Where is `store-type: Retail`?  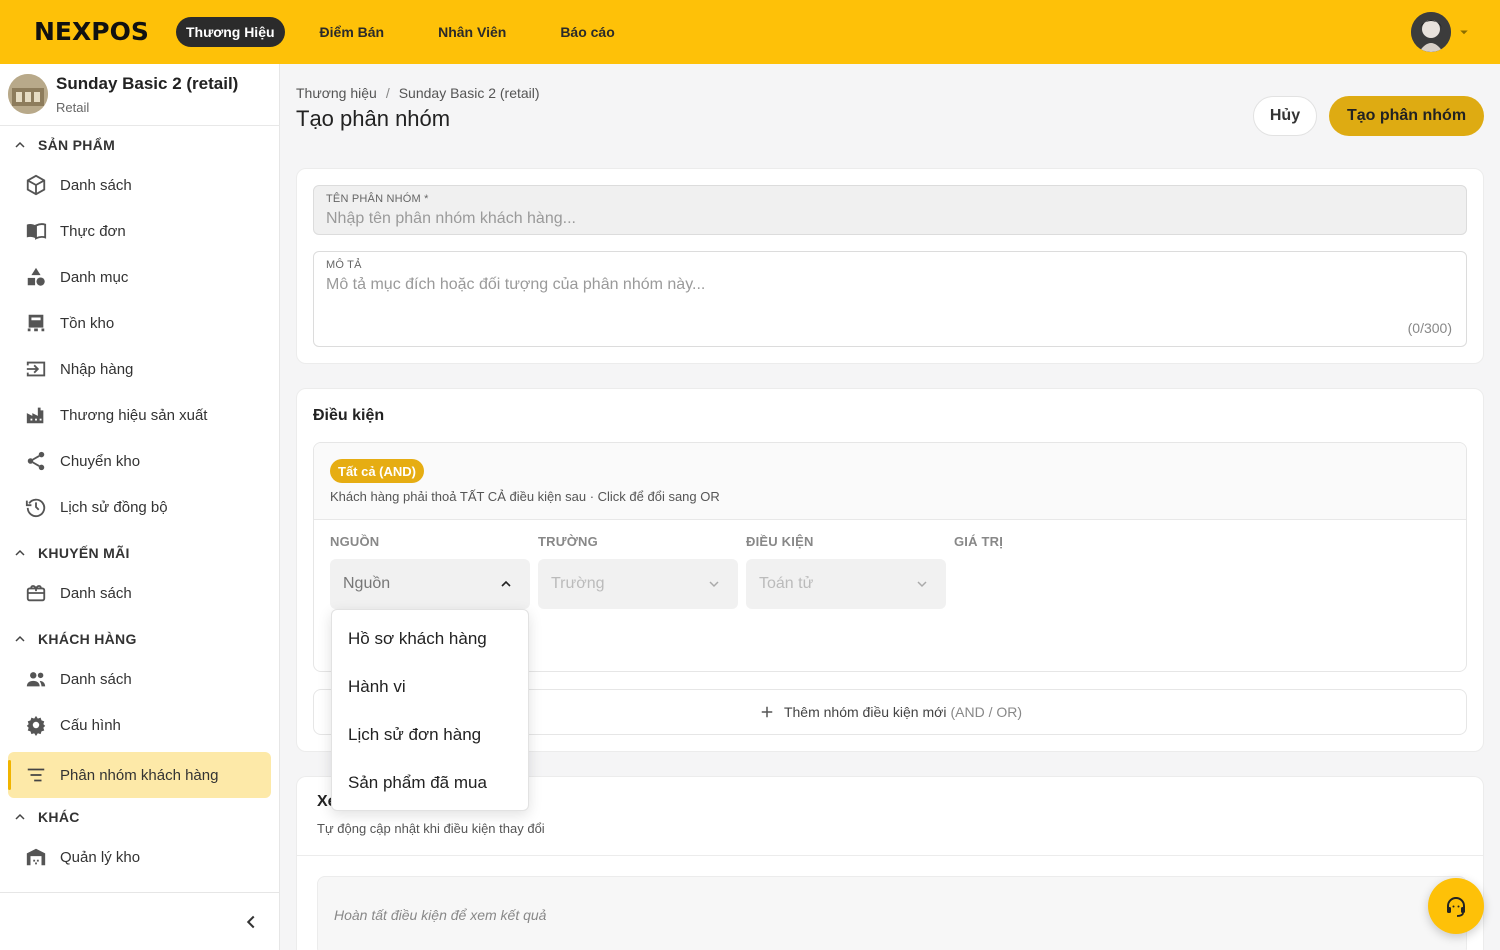 store-type: Retail is located at coordinates (73, 107).